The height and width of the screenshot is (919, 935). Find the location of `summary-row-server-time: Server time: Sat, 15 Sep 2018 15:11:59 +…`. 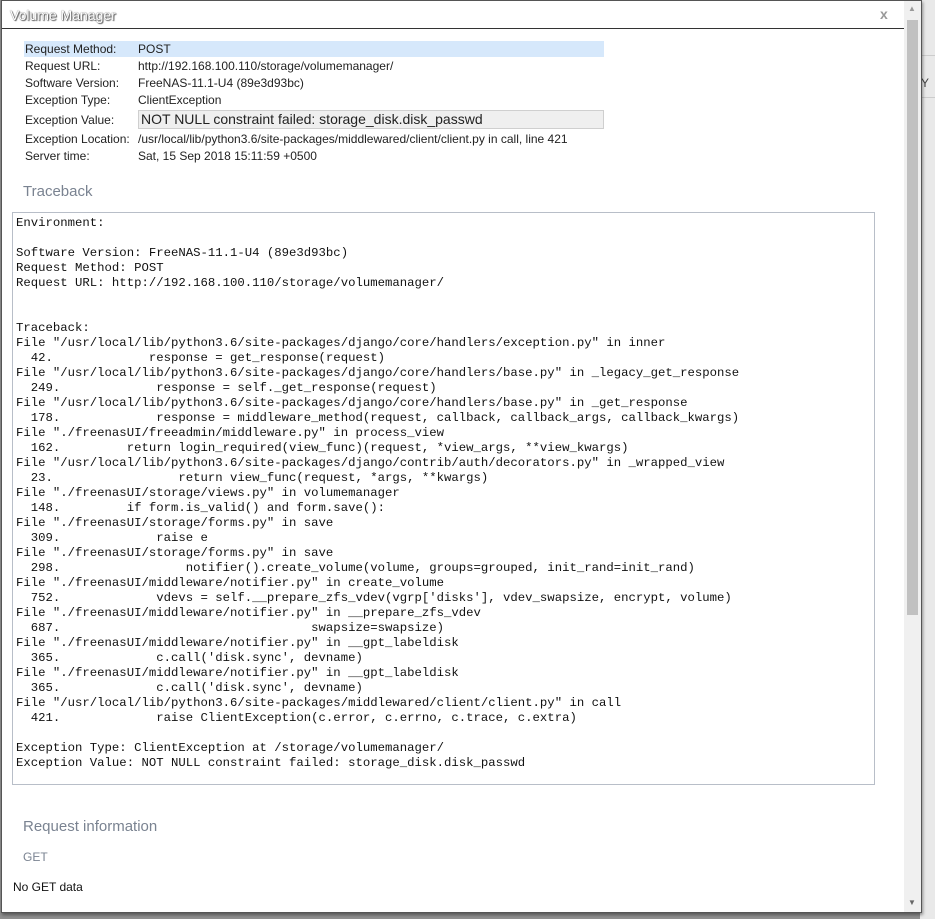

summary-row-server-time: Server time: Sat, 15 Sep 2018 15:11:59 +… is located at coordinates (314, 156).